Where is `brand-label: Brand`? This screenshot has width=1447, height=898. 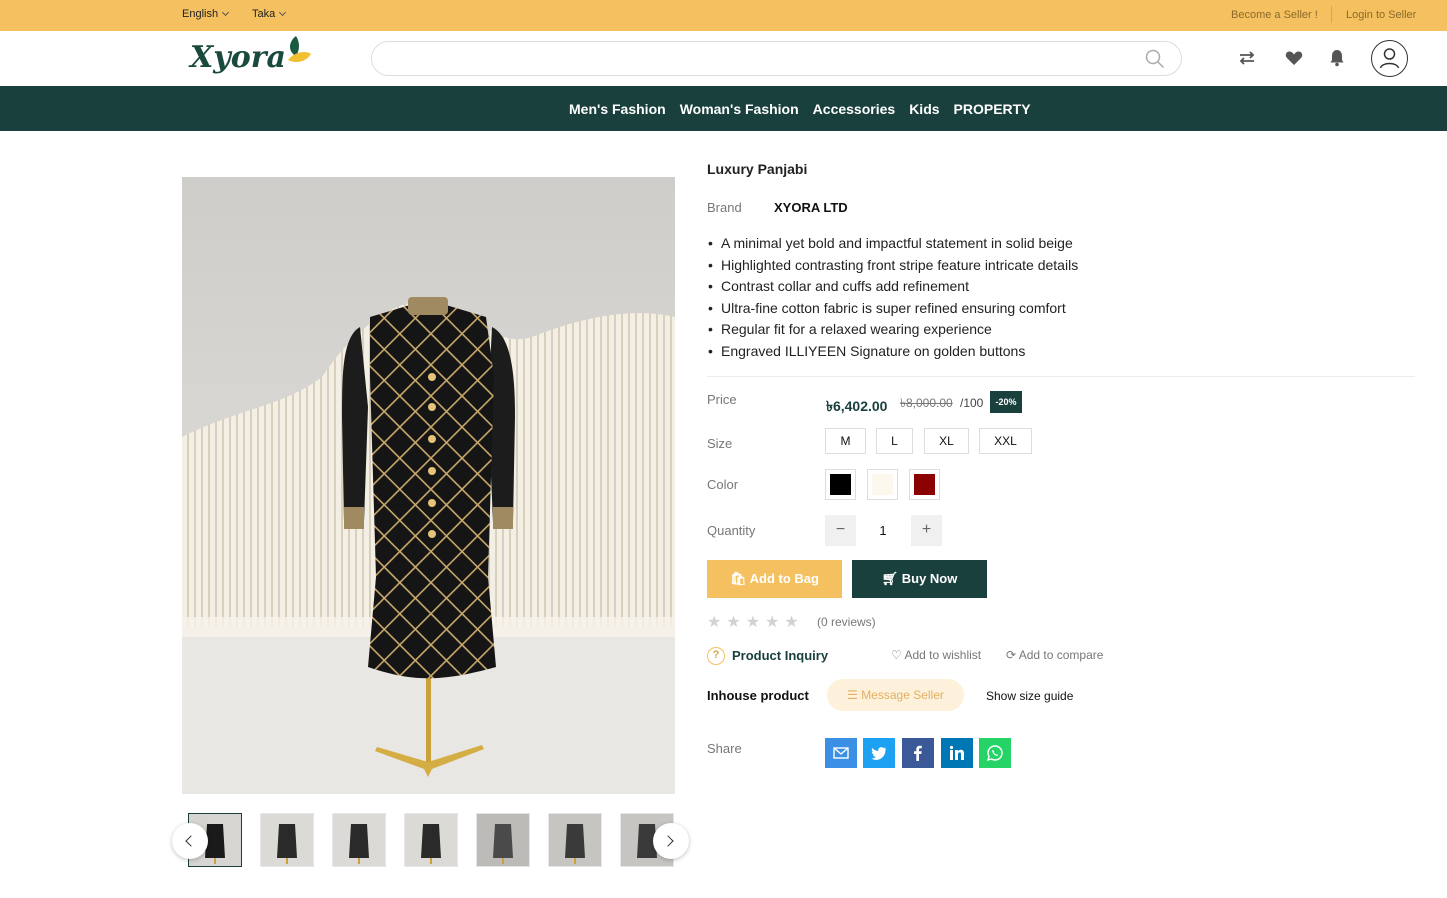
brand-label: Brand is located at coordinates (724, 207).